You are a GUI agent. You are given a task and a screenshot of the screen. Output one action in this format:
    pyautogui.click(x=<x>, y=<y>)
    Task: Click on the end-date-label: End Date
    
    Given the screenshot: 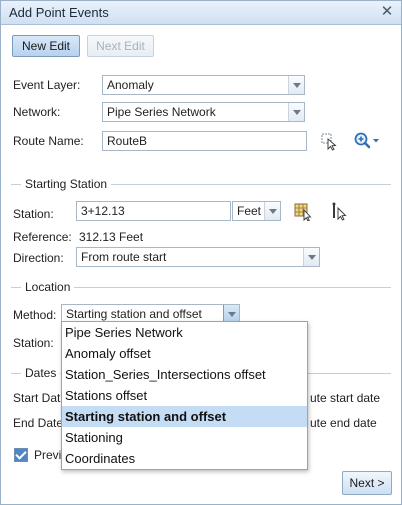 What is the action you would take?
    pyautogui.click(x=38, y=423)
    